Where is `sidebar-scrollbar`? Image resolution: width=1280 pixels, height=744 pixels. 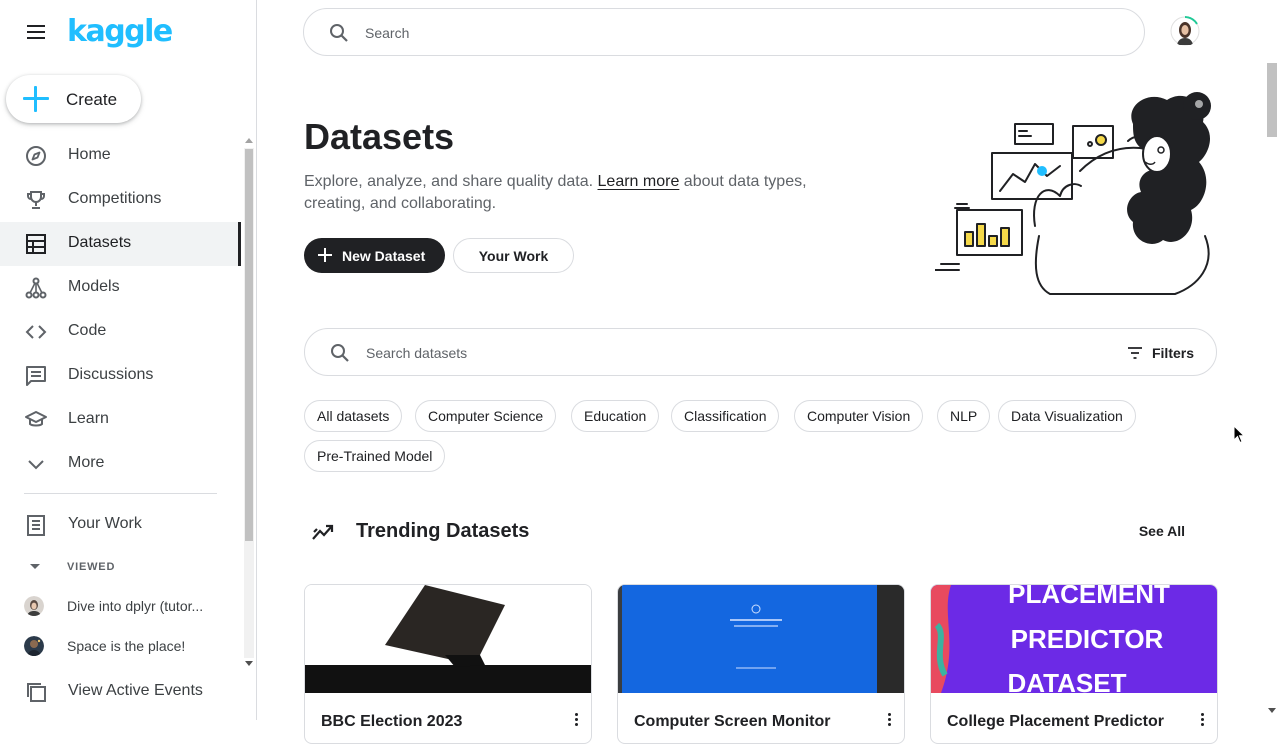
sidebar-scrollbar is located at coordinates (249, 403).